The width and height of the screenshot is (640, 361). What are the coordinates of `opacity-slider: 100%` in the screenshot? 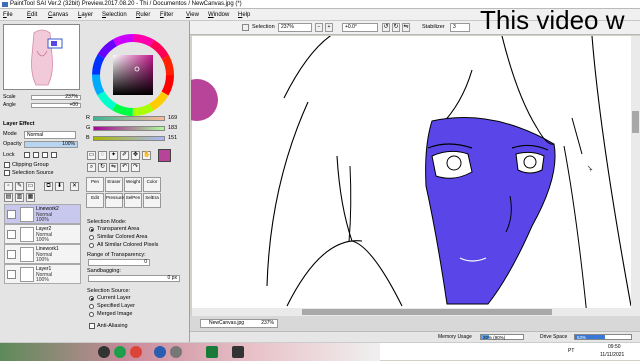 It's located at (51, 144).